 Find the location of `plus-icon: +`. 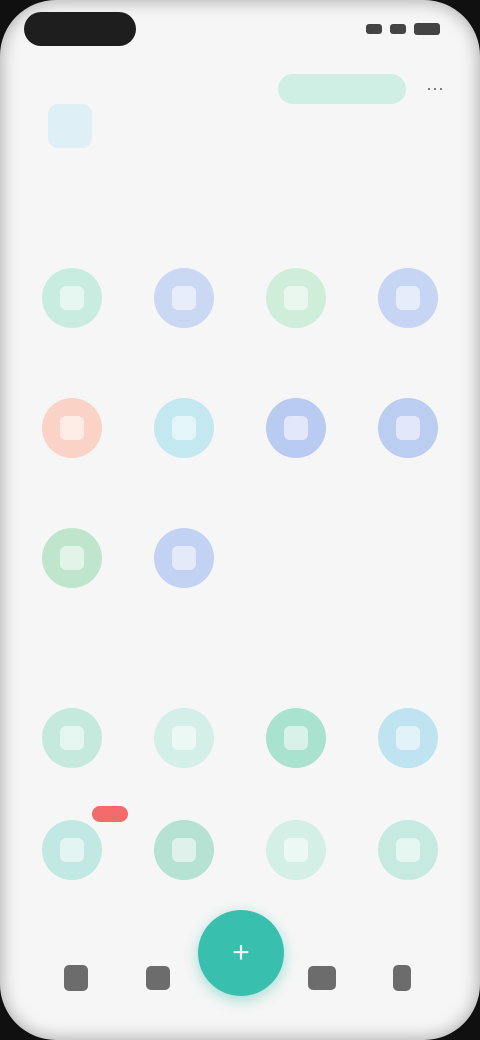

plus-icon: + is located at coordinates (241, 952).